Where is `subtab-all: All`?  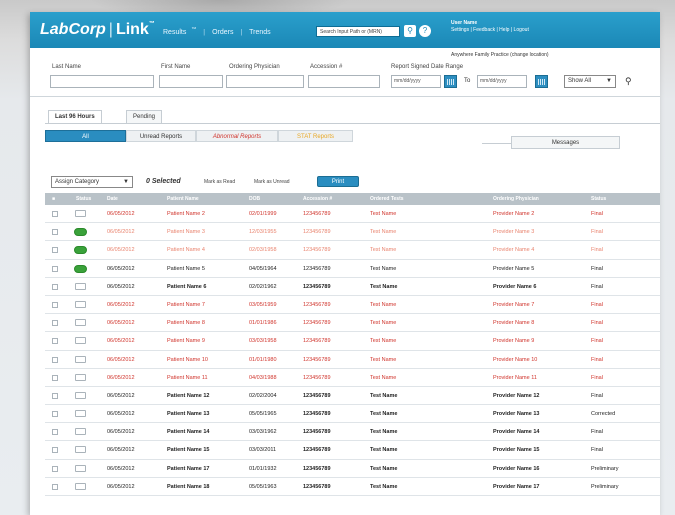
subtab-all: All is located at coordinates (85, 136).